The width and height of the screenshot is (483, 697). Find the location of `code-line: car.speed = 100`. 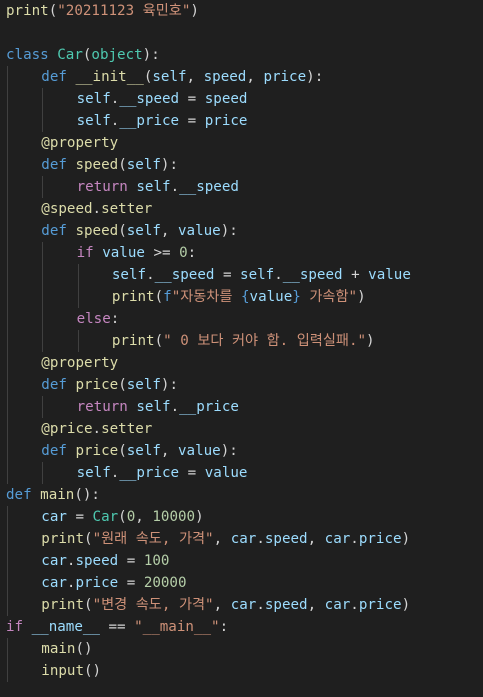

code-line: car.speed = 100 is located at coordinates (105, 561).